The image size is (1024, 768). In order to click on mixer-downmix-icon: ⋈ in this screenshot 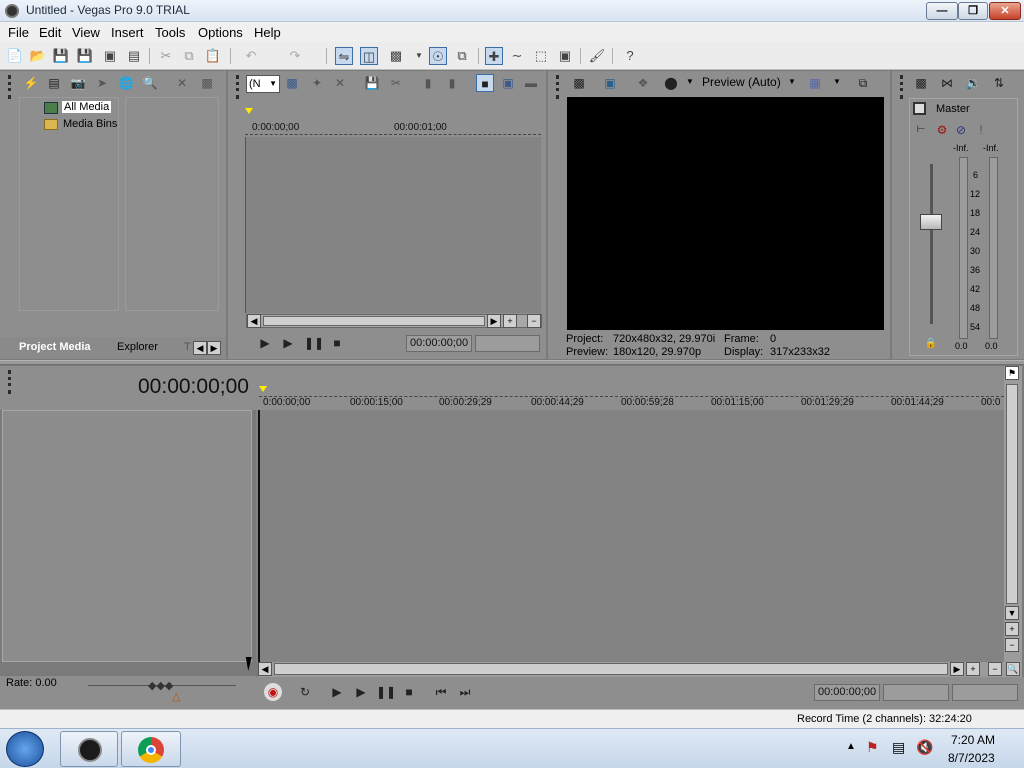, I will do `click(947, 83)`.